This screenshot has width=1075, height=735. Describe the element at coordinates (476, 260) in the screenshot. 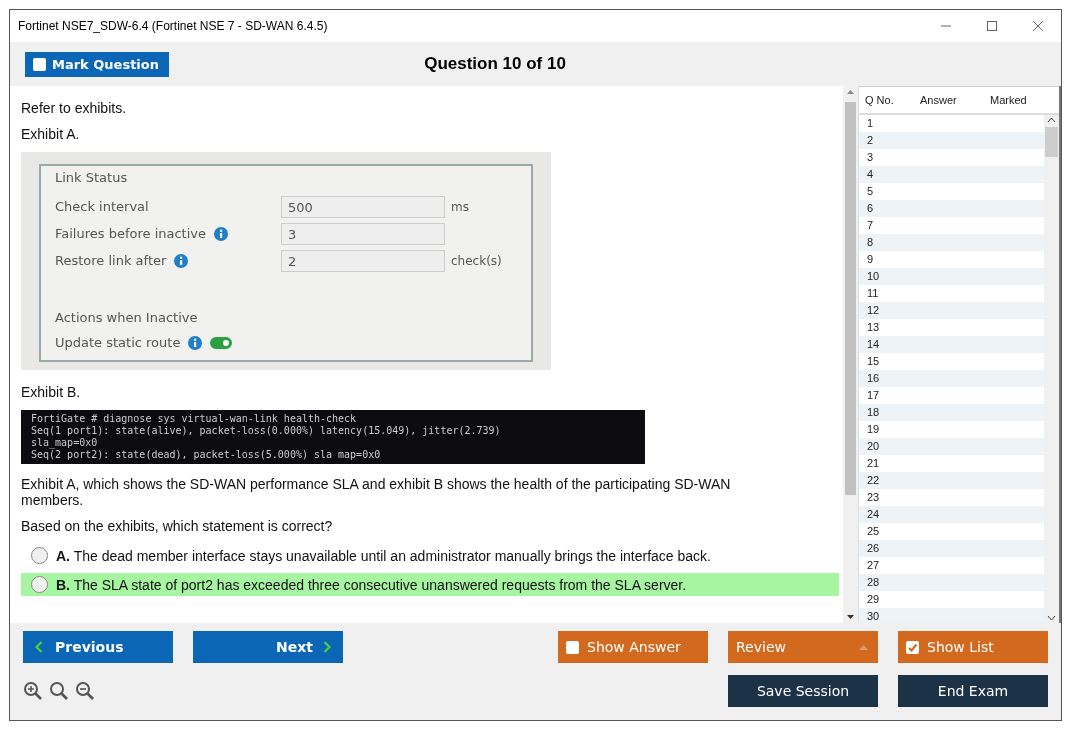

I see `unit-label: check(s)` at that location.